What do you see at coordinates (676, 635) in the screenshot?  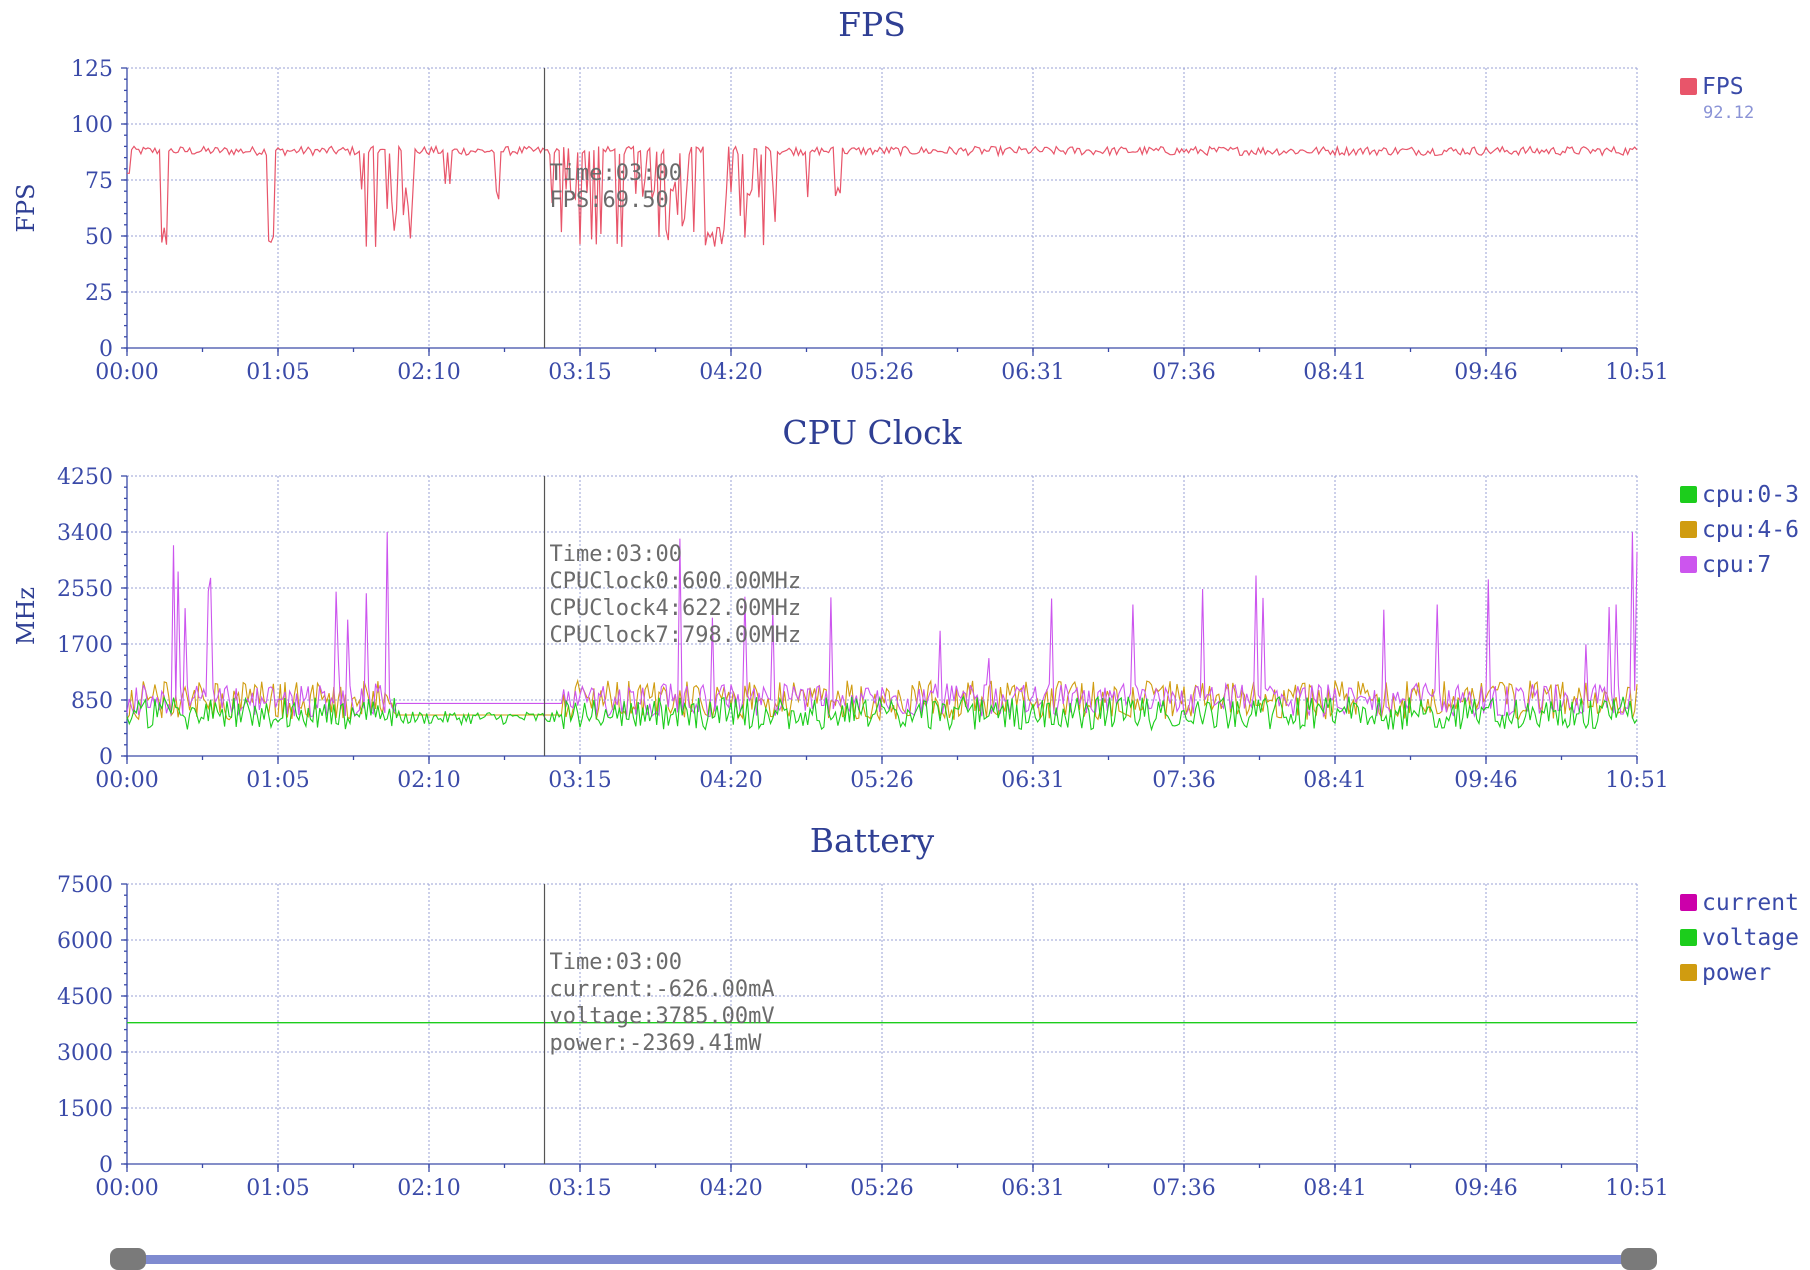 I see `tooltip-line: CPUClock7:798.00MHz` at bounding box center [676, 635].